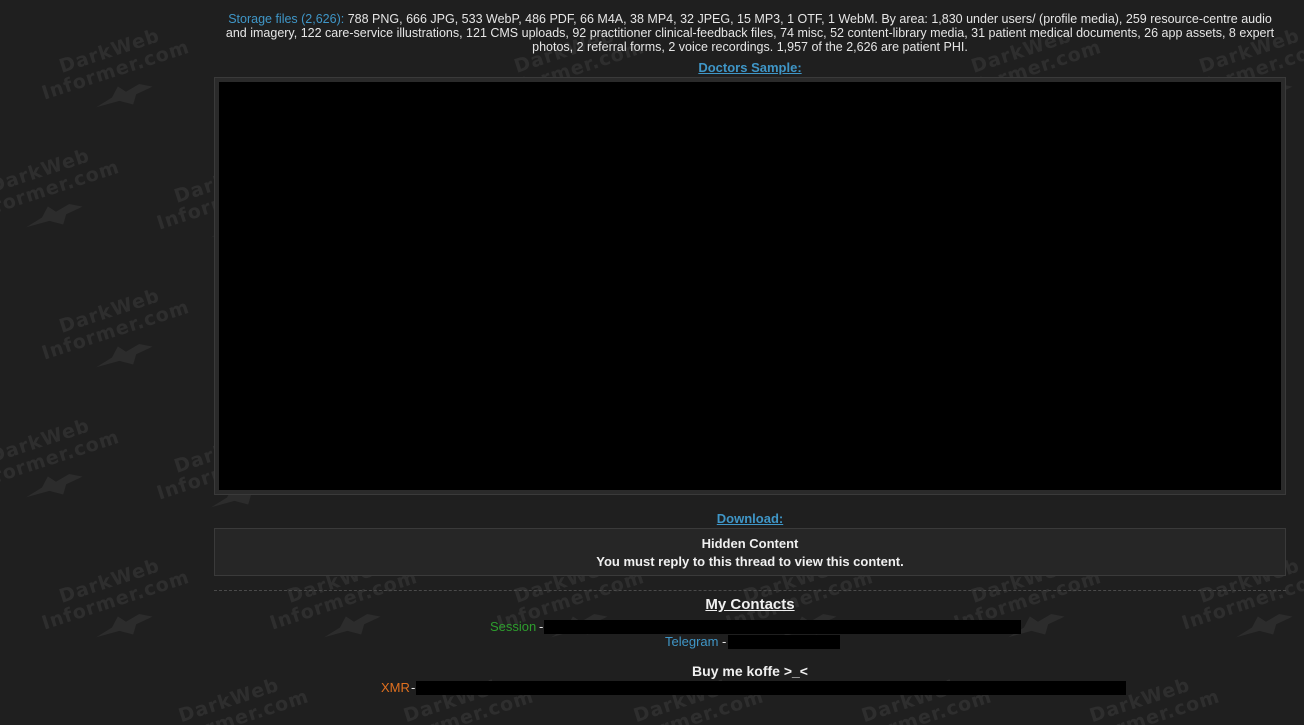  I want to click on xmr-address-redacted, so click(771, 688).